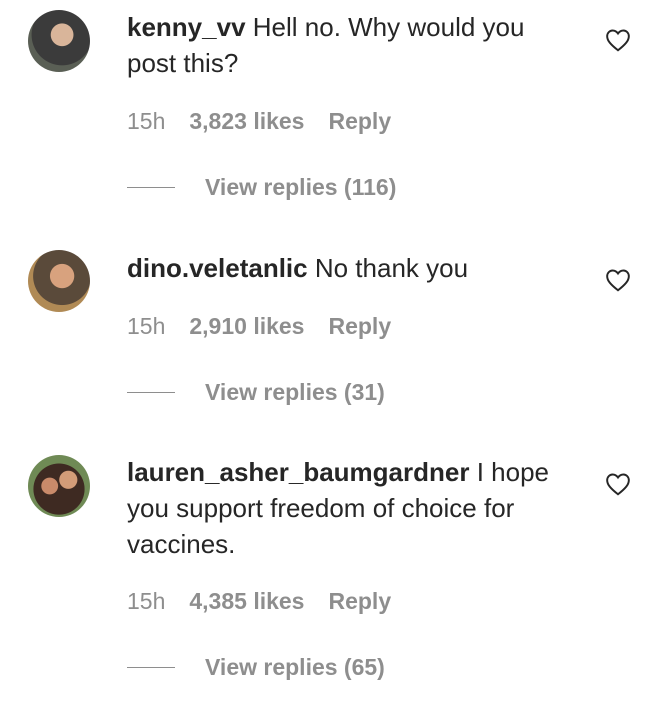 The height and width of the screenshot is (728, 645). I want to click on comment-meta: 15h 3,823 likes Reply, so click(259, 121).